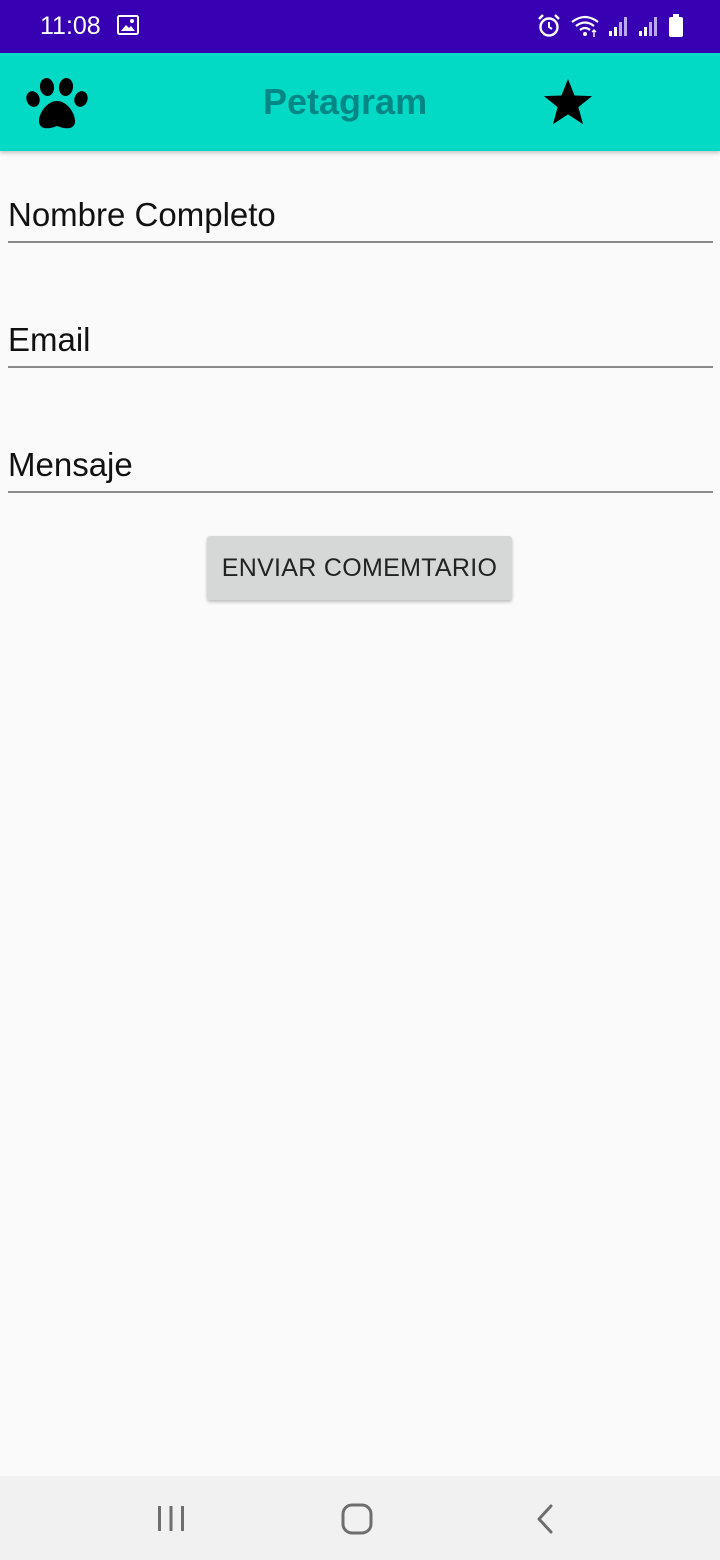 The width and height of the screenshot is (720, 1560). What do you see at coordinates (585, 26) in the screenshot?
I see `wifi-icon` at bounding box center [585, 26].